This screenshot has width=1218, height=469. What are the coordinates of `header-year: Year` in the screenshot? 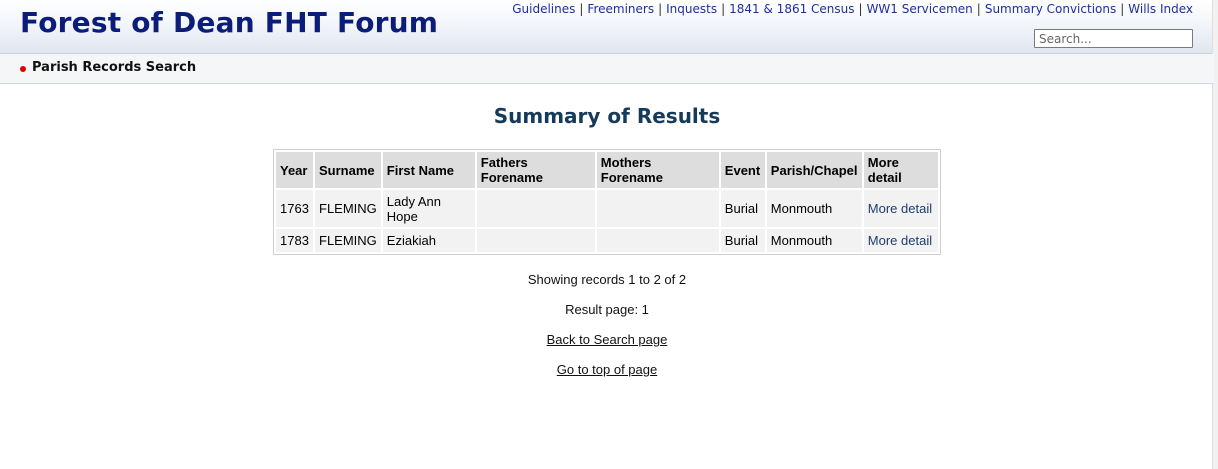 It's located at (294, 170).